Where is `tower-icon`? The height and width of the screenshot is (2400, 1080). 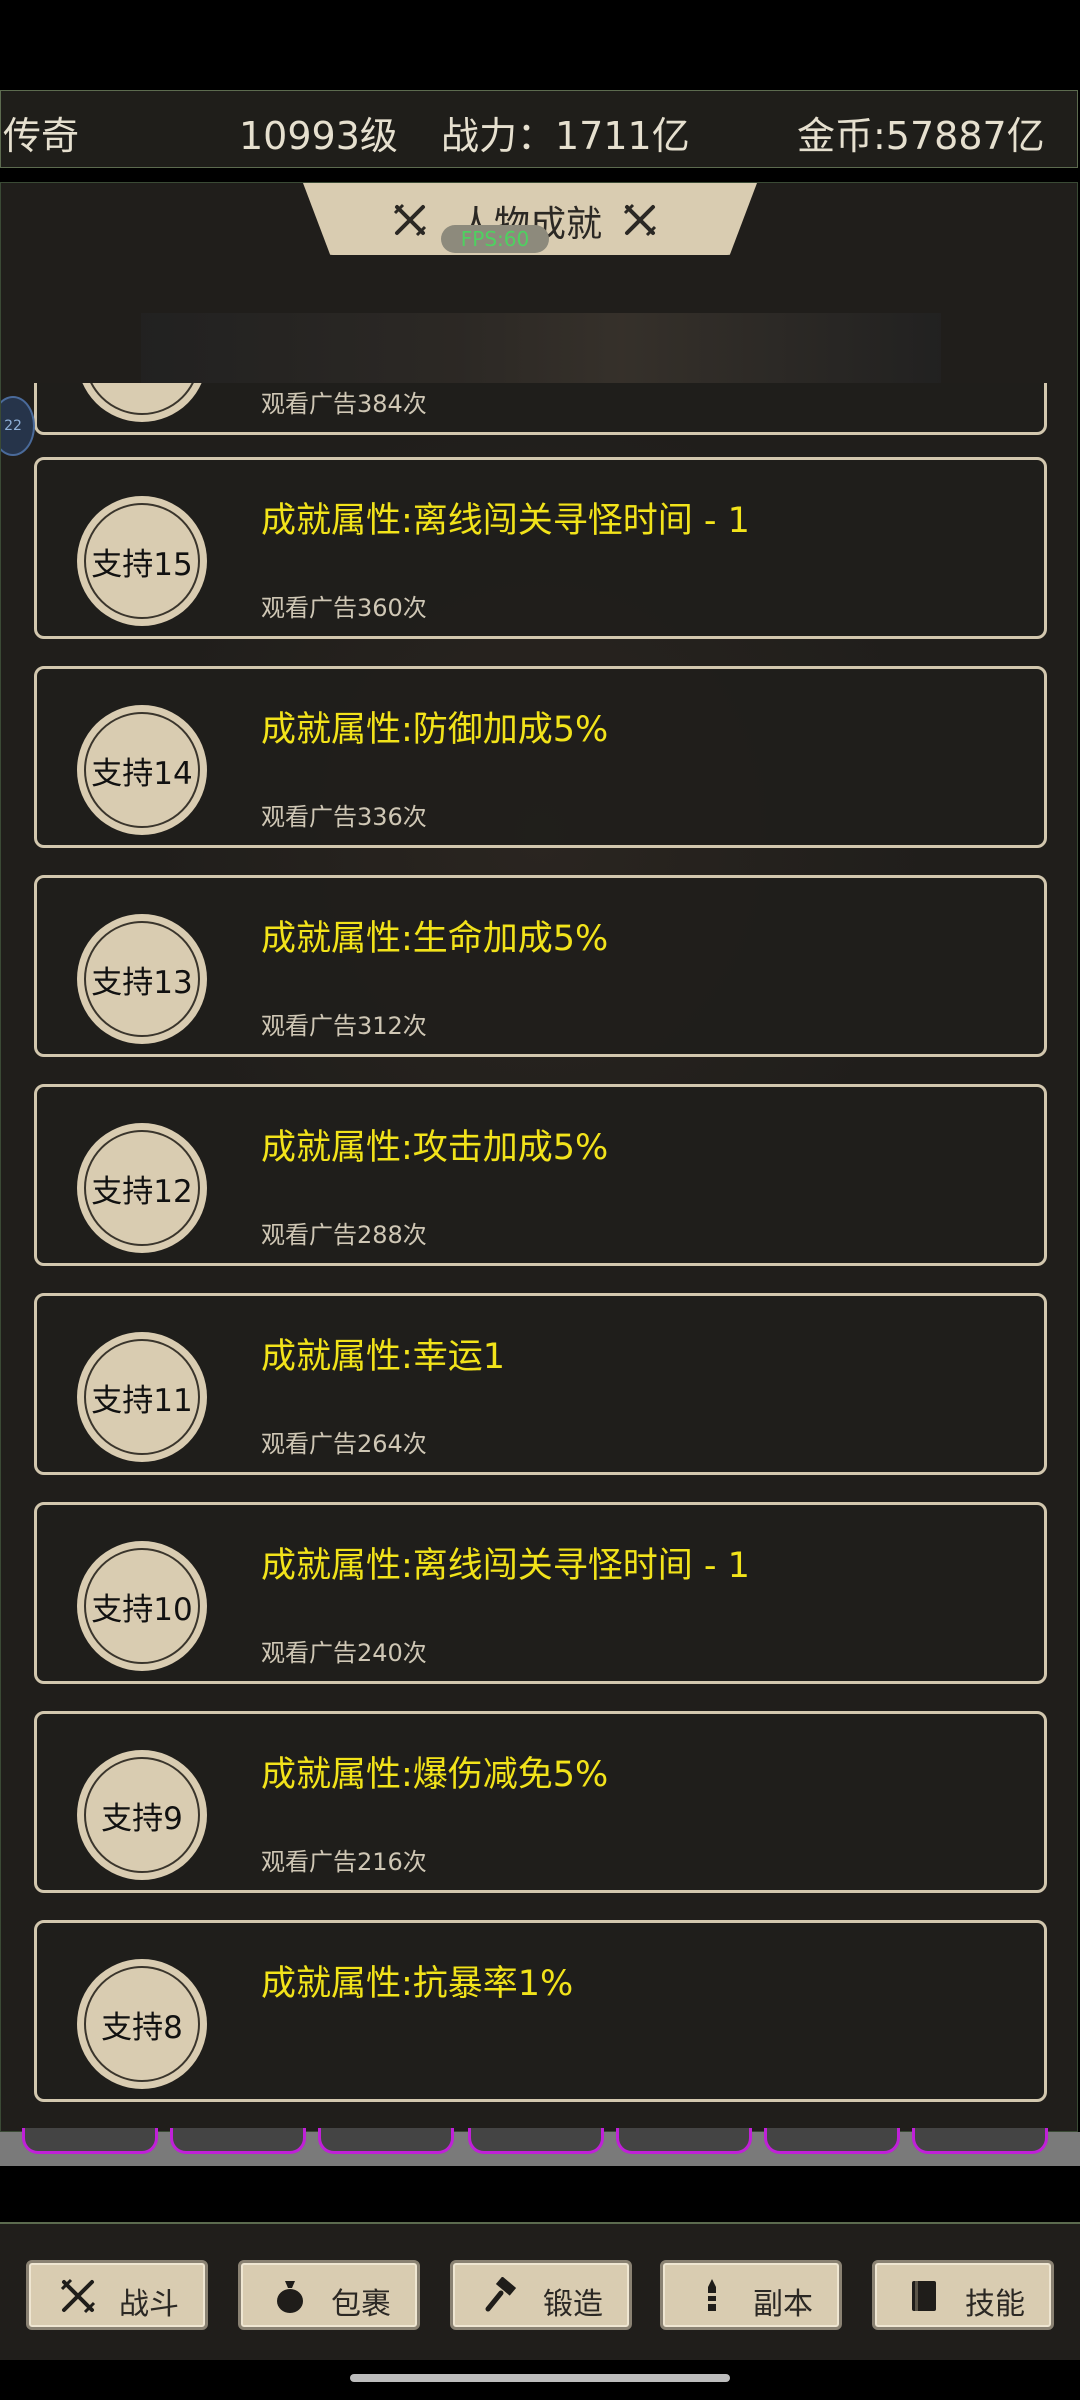 tower-icon is located at coordinates (712, 2295).